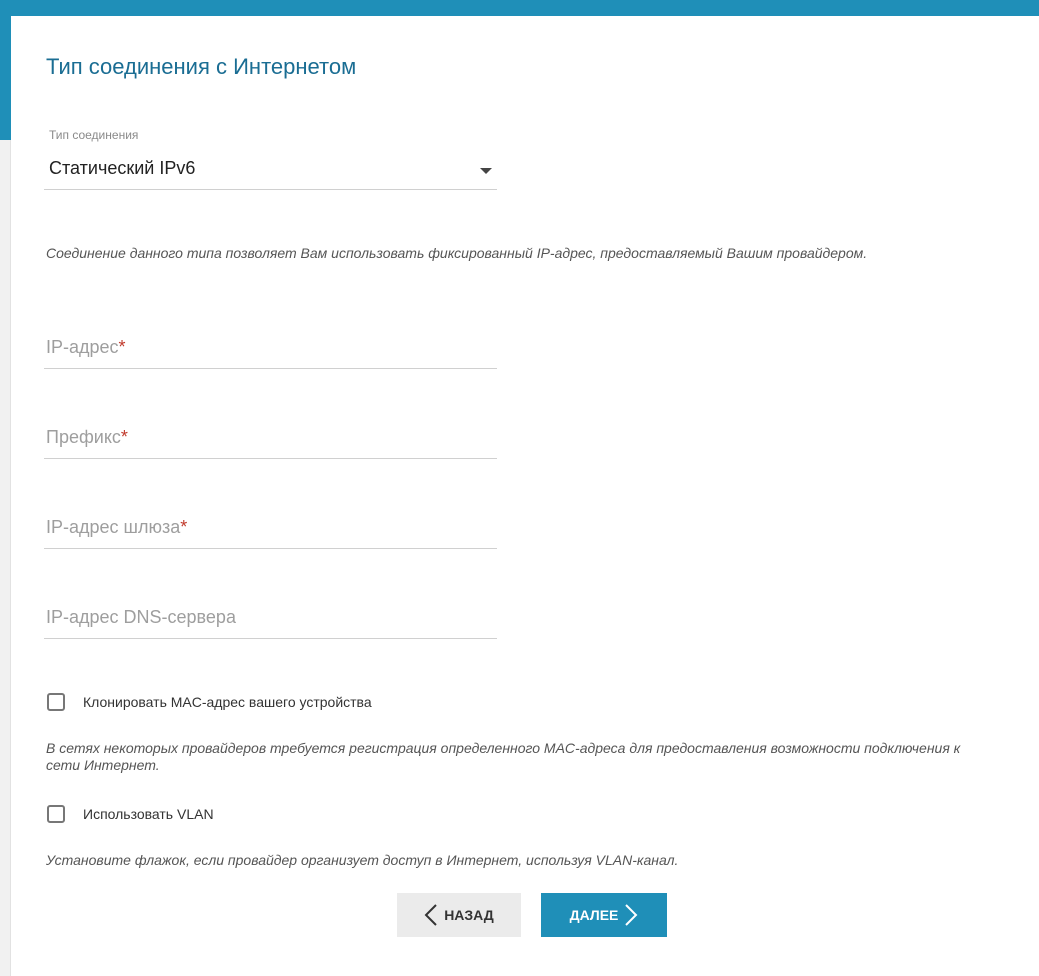  Describe the element at coordinates (122, 168) in the screenshot. I see `connection-type-value: Статический IPv6` at that location.